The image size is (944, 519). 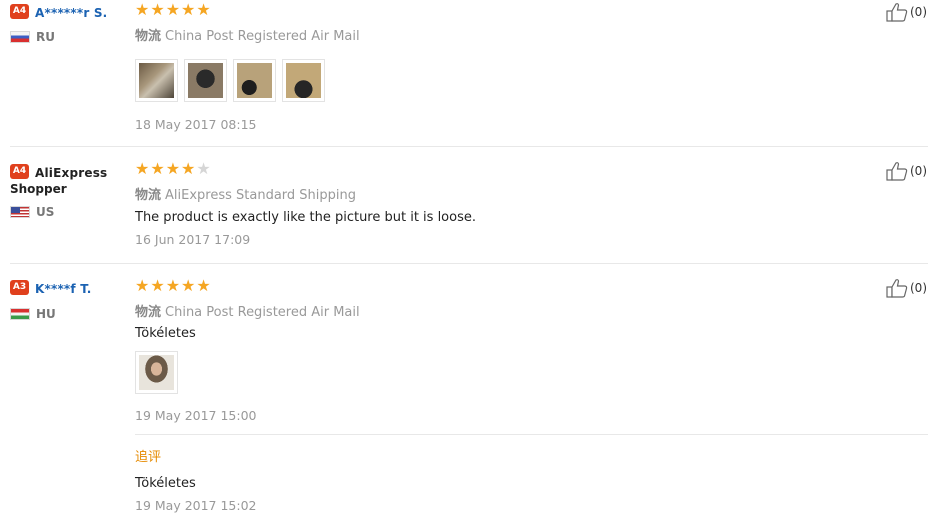 What do you see at coordinates (69, 190) in the screenshot?
I see `reviewer-info: A4 AliExpress Shopper US` at bounding box center [69, 190].